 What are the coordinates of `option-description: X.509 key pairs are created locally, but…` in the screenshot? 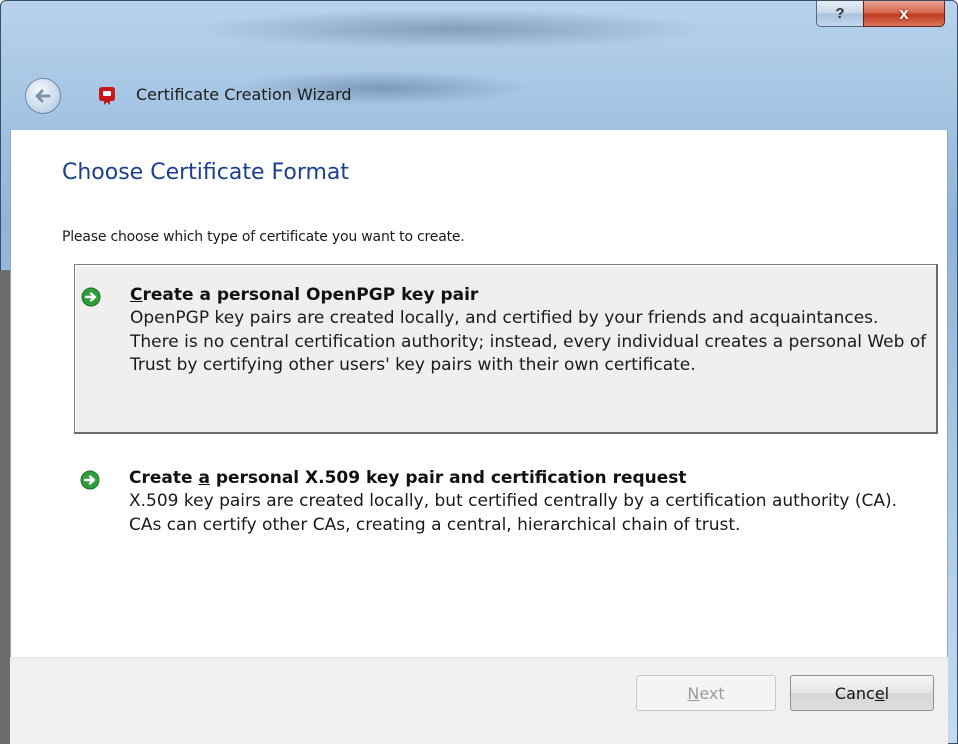 It's located at (513, 513).